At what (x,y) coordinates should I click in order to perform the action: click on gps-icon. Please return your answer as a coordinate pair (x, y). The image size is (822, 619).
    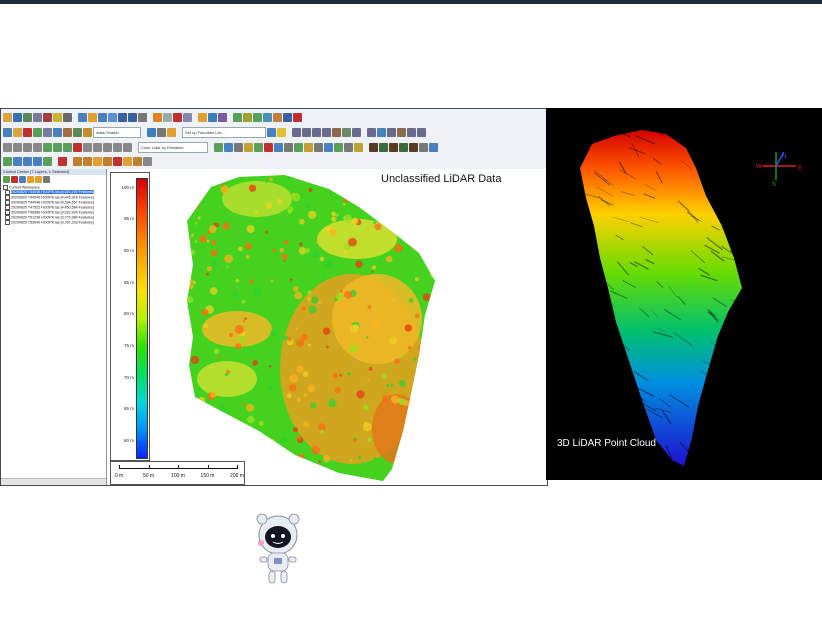
    Looking at the image, I should click on (147, 161).